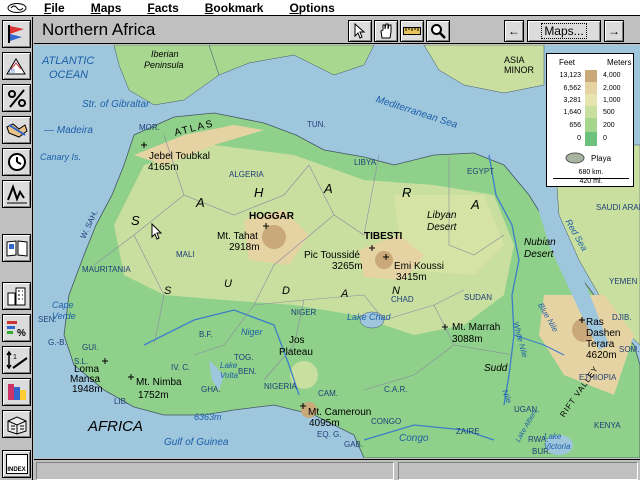  I want to click on index-icon: INDEX, so click(16, 464).